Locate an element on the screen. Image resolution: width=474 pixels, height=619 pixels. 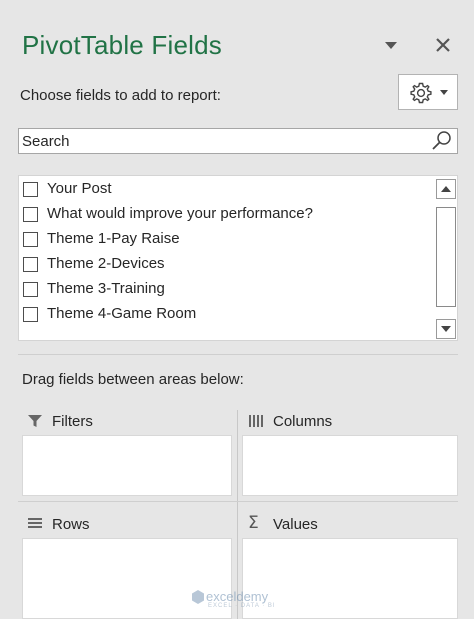
filter-icon is located at coordinates (35, 421).